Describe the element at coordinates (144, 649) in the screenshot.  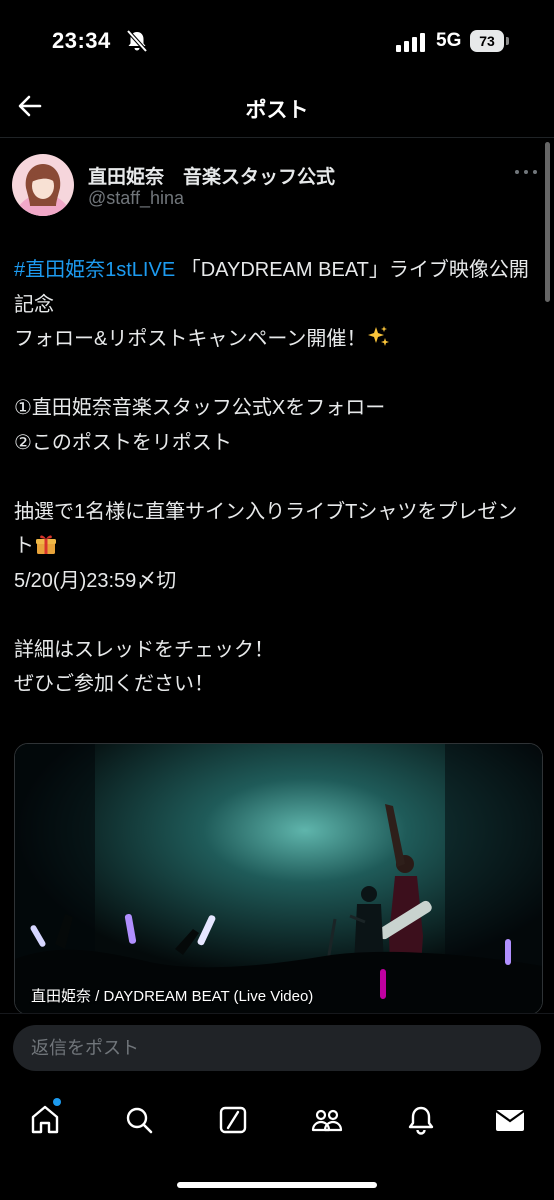
I see `post-line-7: 詳細はスレッドをチェック！` at that location.